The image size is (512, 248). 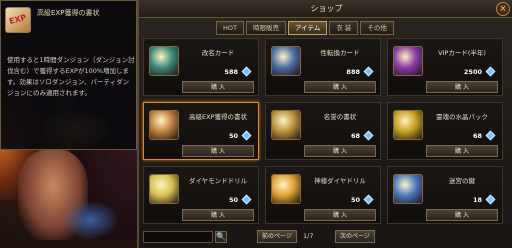 I want to click on tab-limited-time: 時限販売, so click(x=265, y=28).